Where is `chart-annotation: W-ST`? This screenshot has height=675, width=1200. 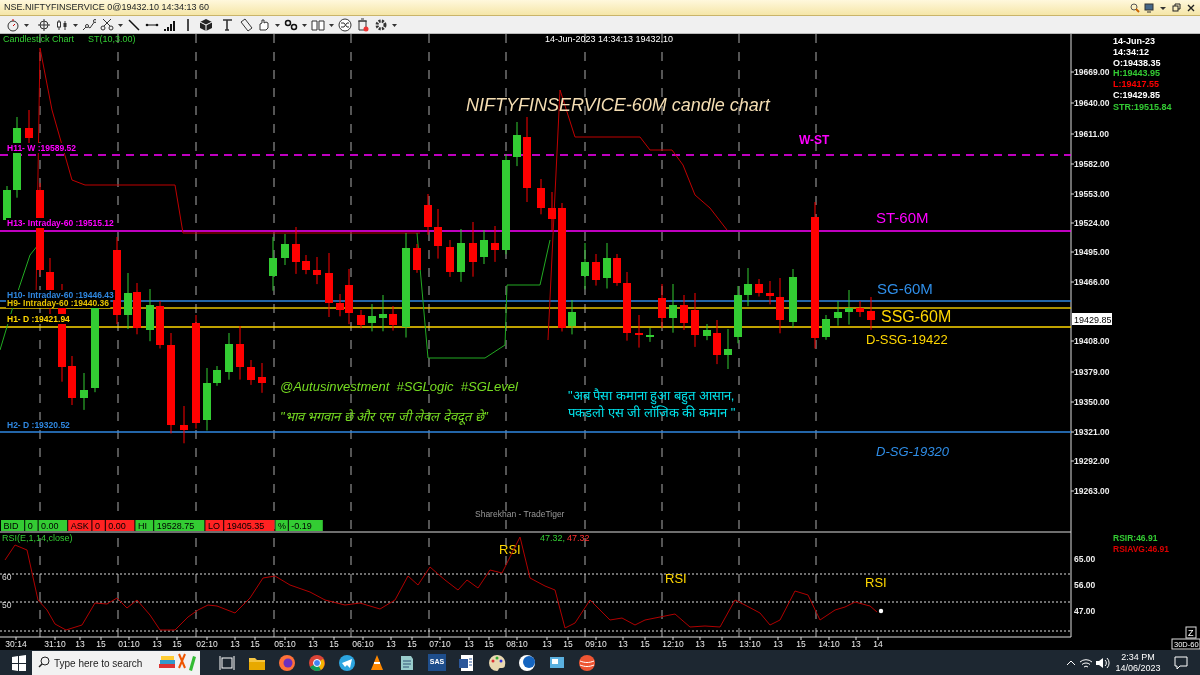
chart-annotation: W-ST is located at coordinates (814, 140).